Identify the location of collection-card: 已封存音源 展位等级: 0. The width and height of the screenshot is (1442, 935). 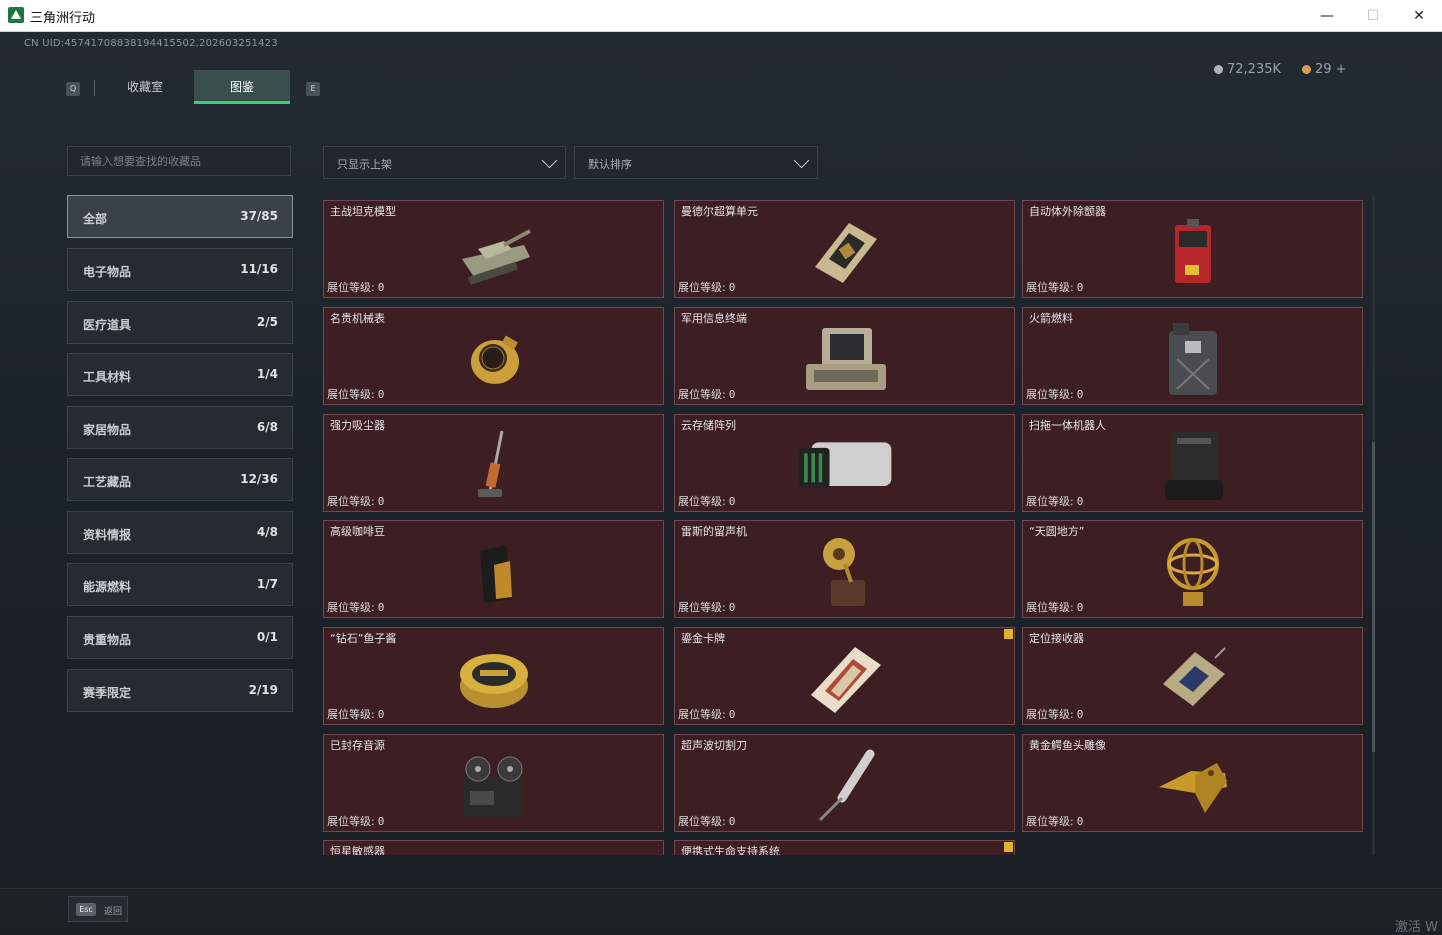
(493, 783).